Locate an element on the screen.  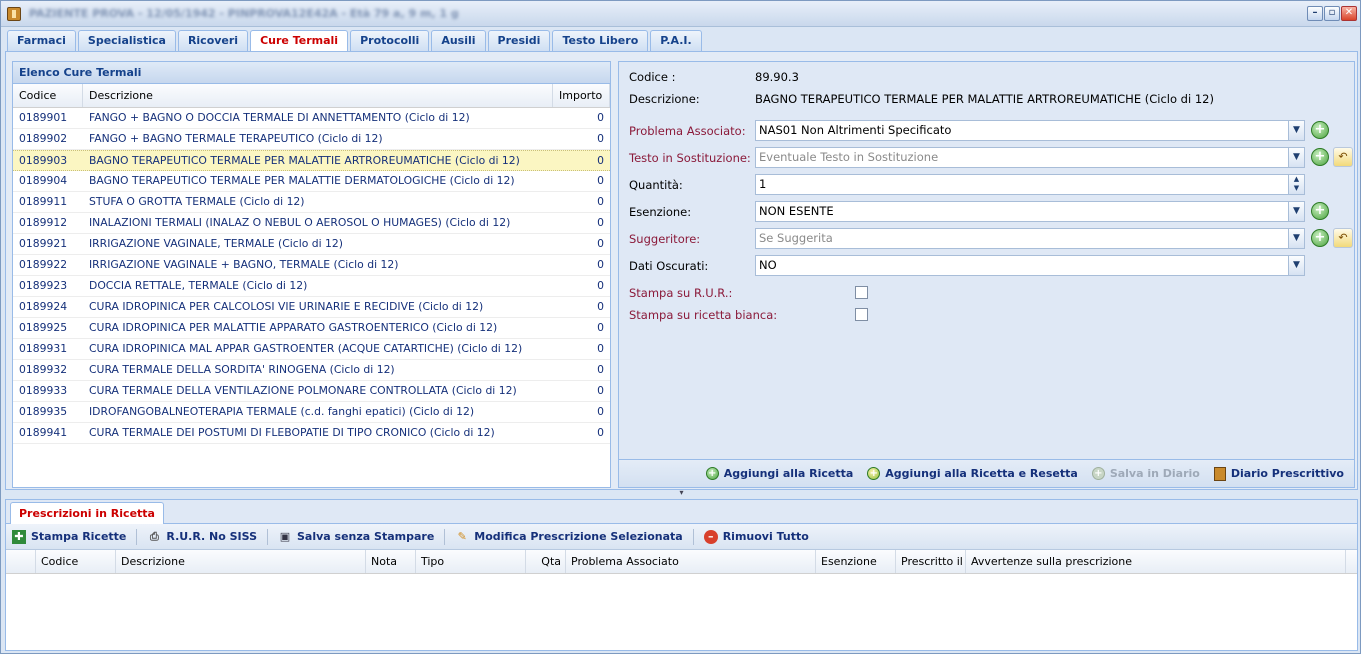
tab-ausili: Ausili is located at coordinates (458, 40).